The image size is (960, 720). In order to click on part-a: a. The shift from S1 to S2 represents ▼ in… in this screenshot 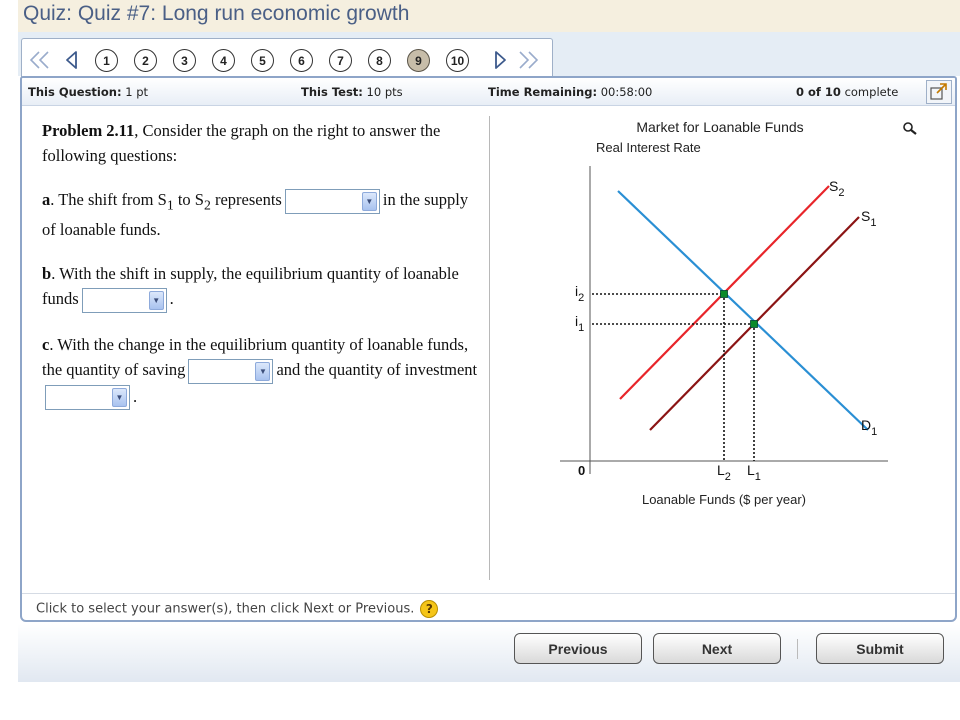, I will do `click(255, 214)`.